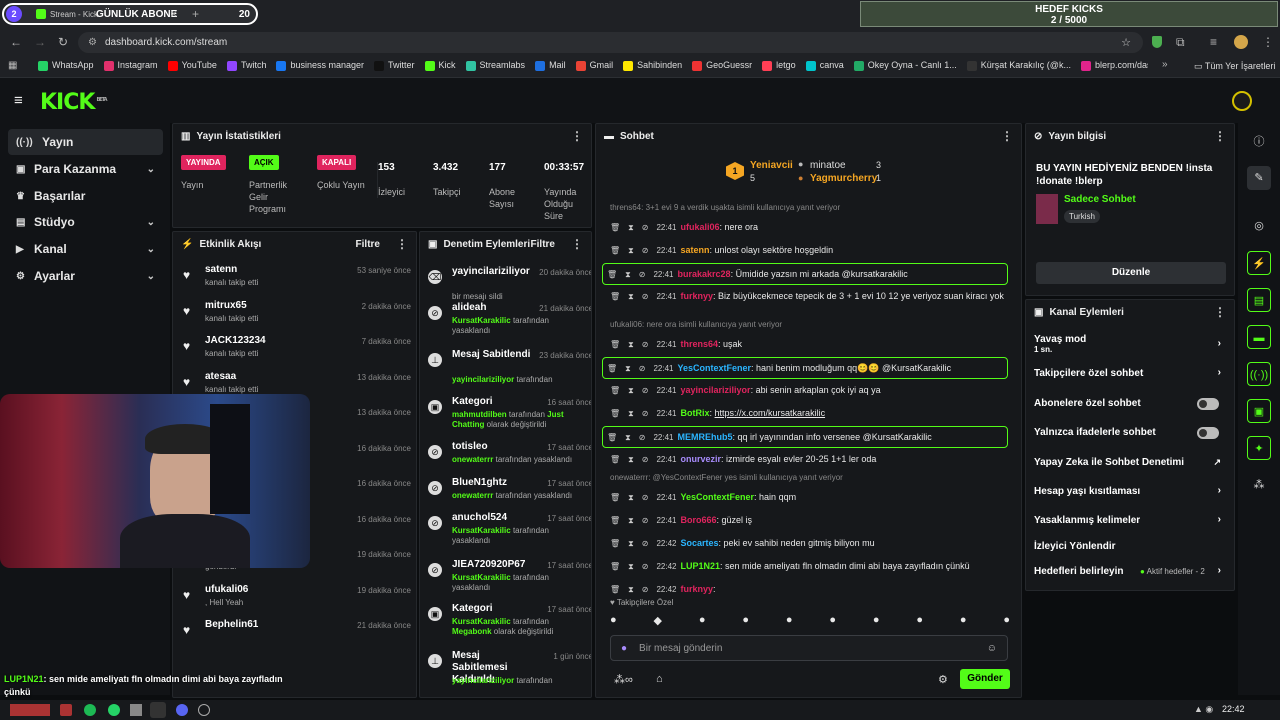 The image size is (1280, 720). What do you see at coordinates (718, 497) in the screenshot?
I see `message-user: YesContextFener` at bounding box center [718, 497].